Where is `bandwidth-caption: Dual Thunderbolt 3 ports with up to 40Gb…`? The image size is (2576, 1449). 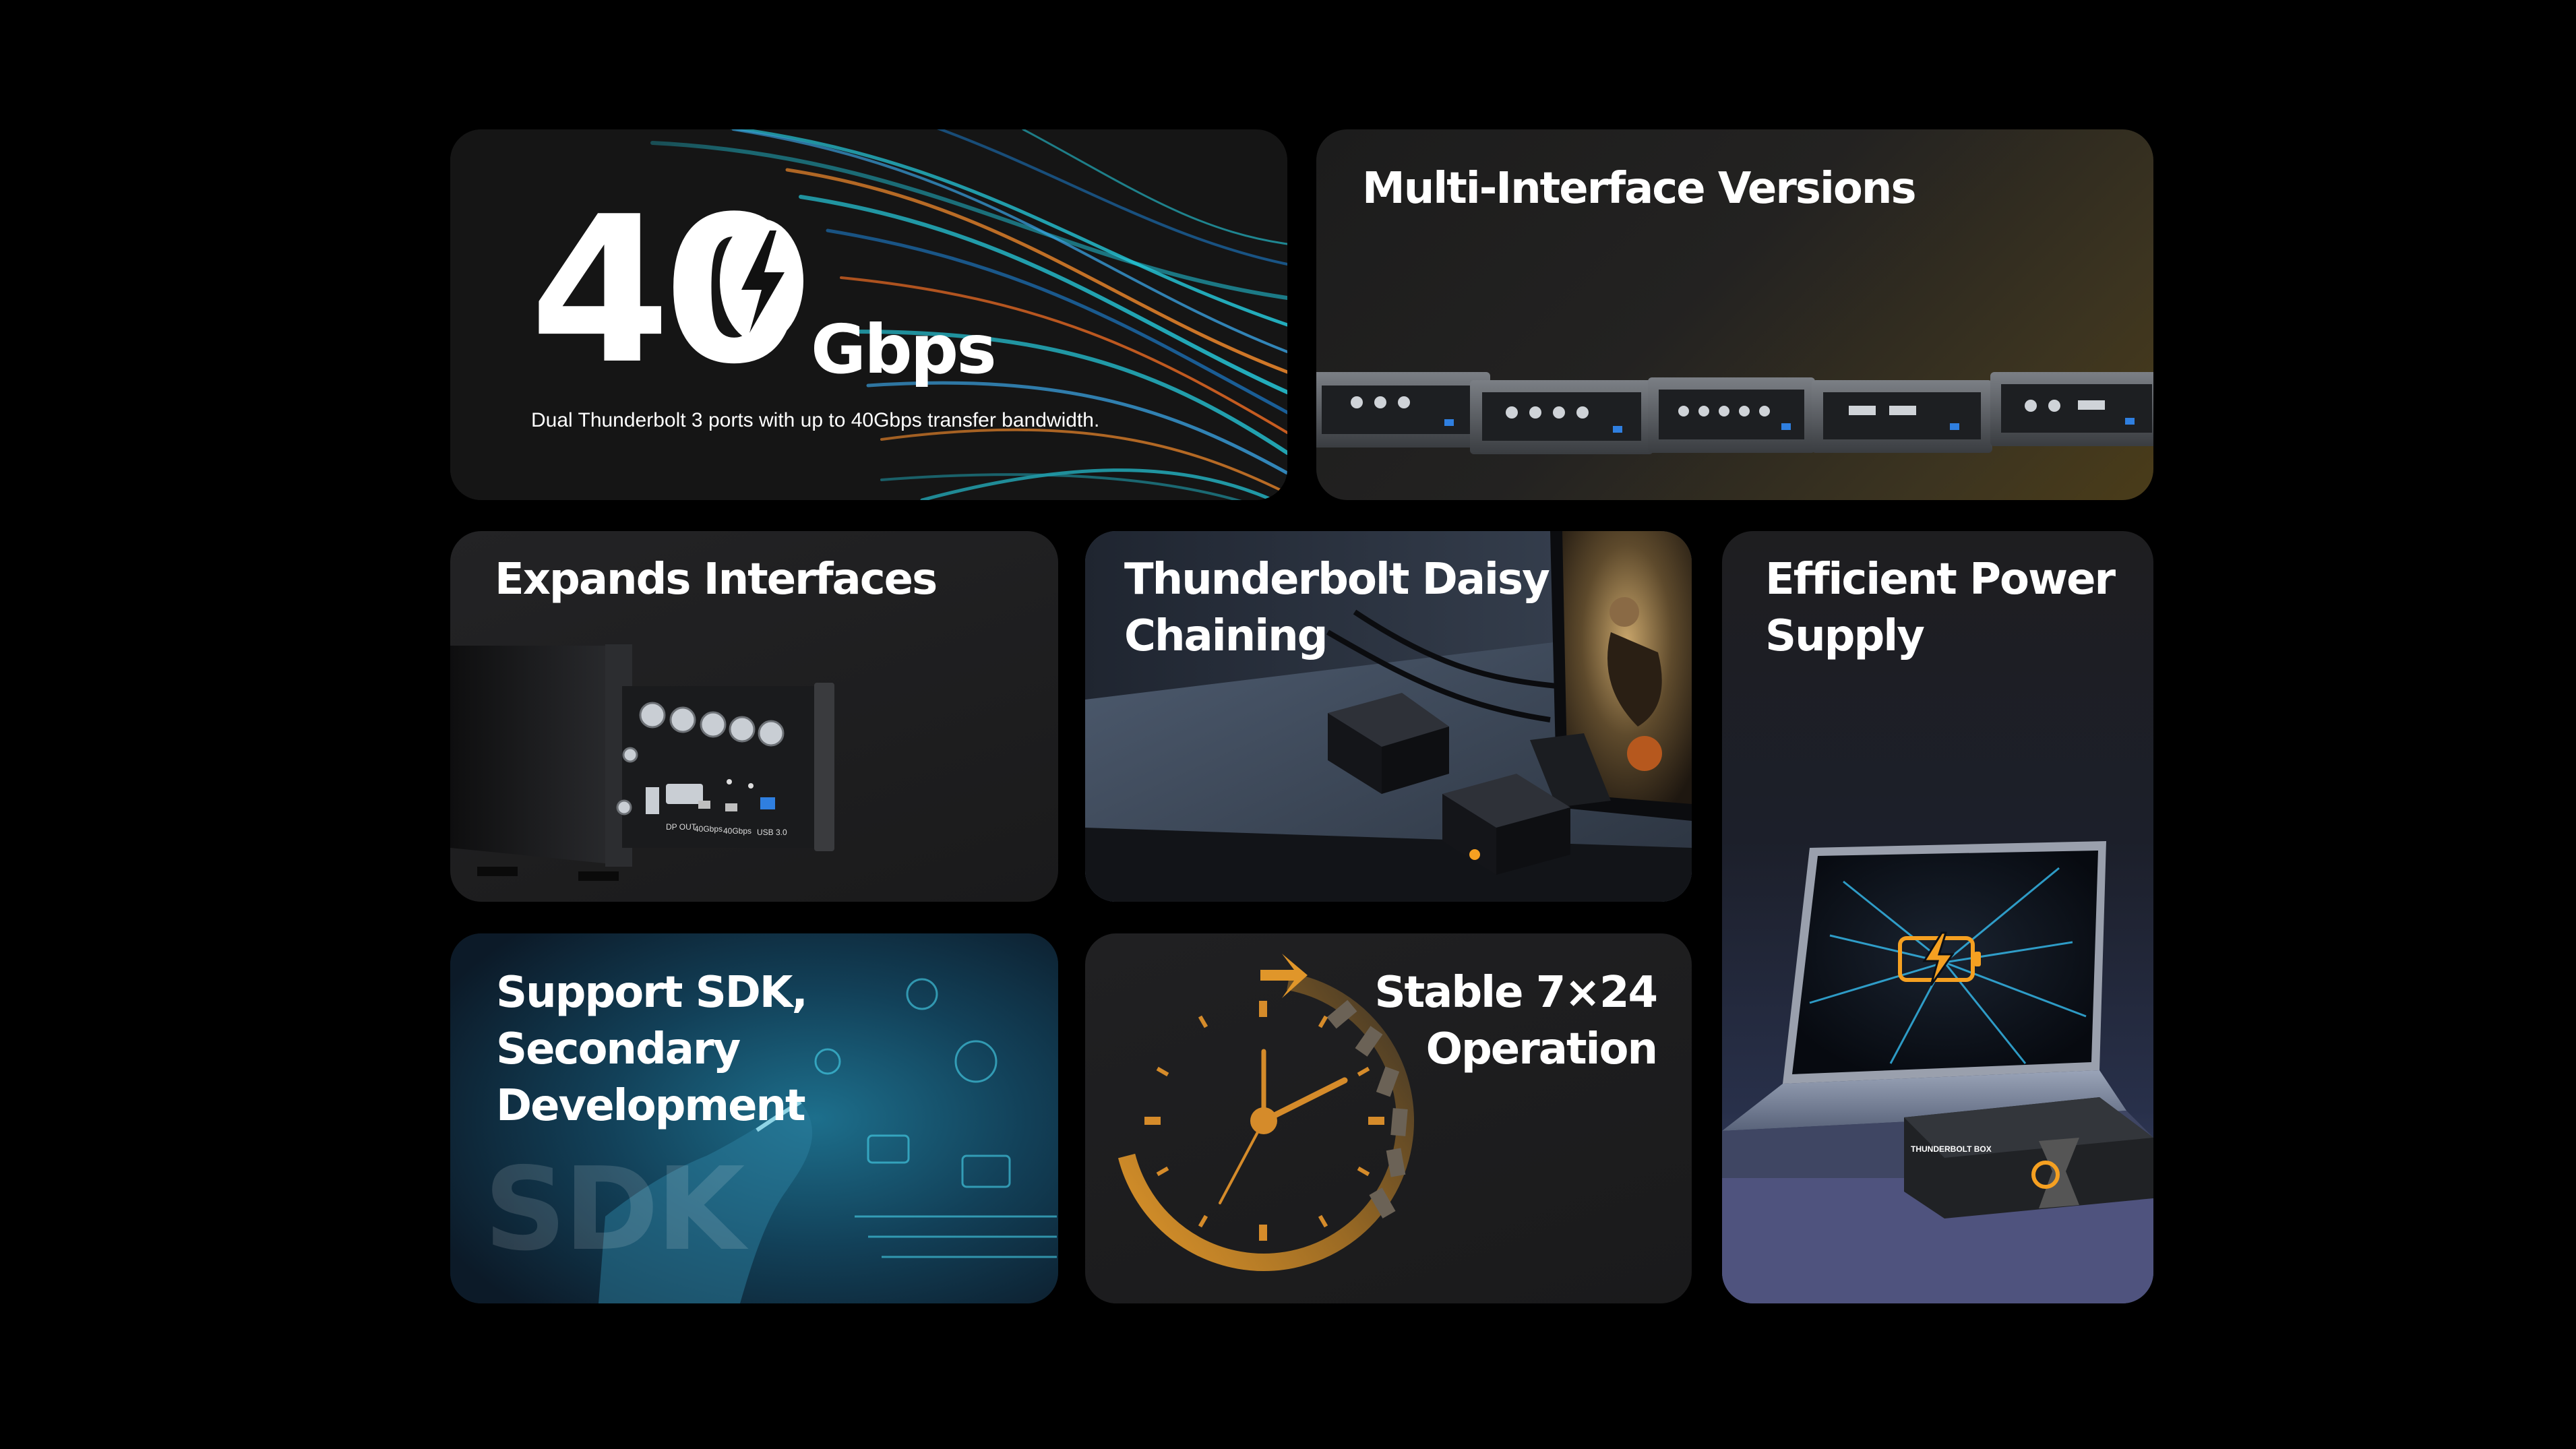 bandwidth-caption: Dual Thunderbolt 3 ports with up to 40Gb… is located at coordinates (815, 420).